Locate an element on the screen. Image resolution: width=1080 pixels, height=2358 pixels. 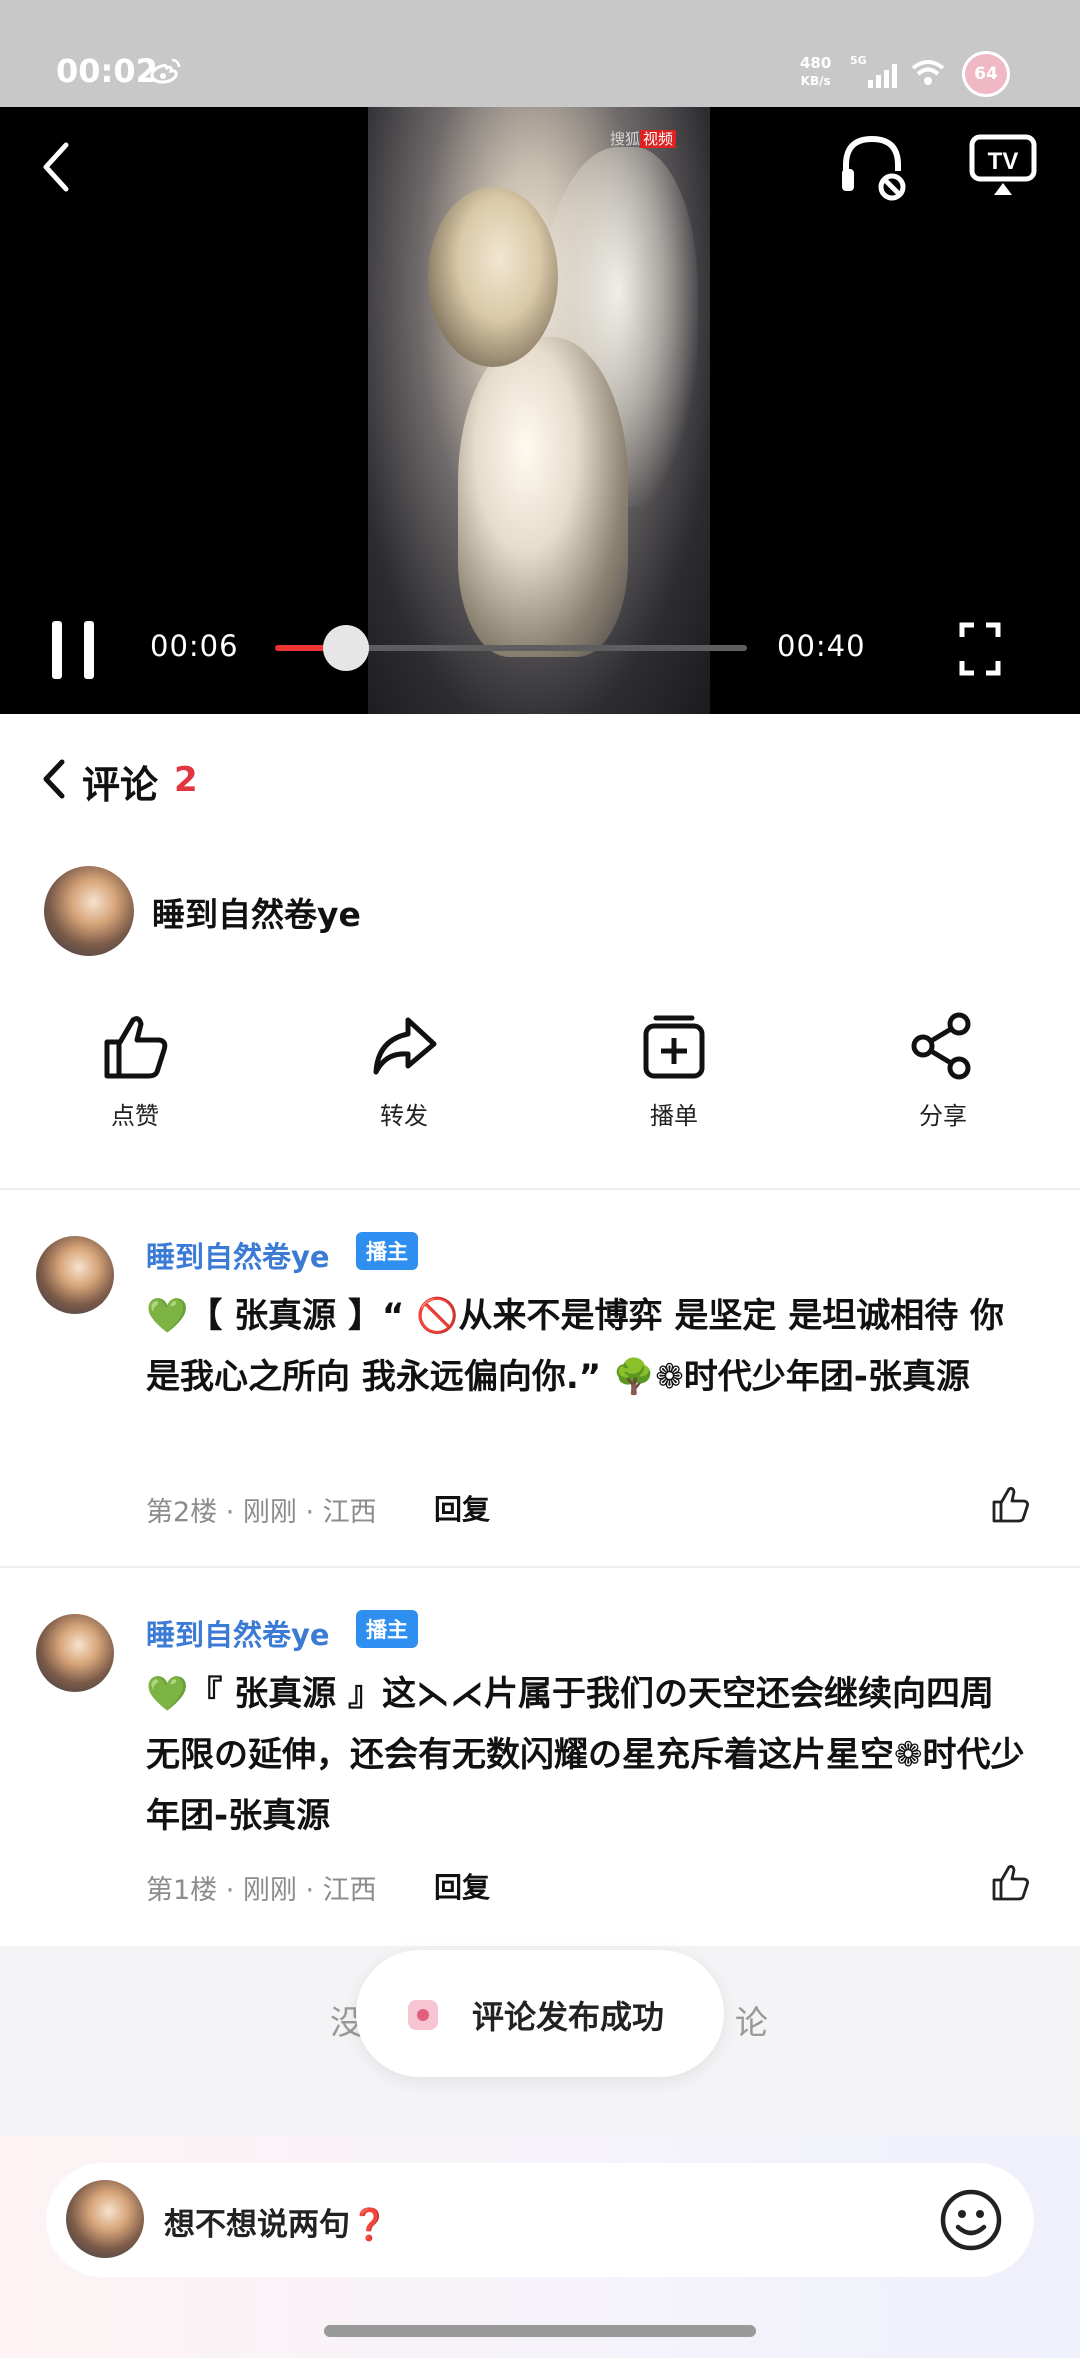
like-action: 点赞 is located at coordinates (135, 1070).